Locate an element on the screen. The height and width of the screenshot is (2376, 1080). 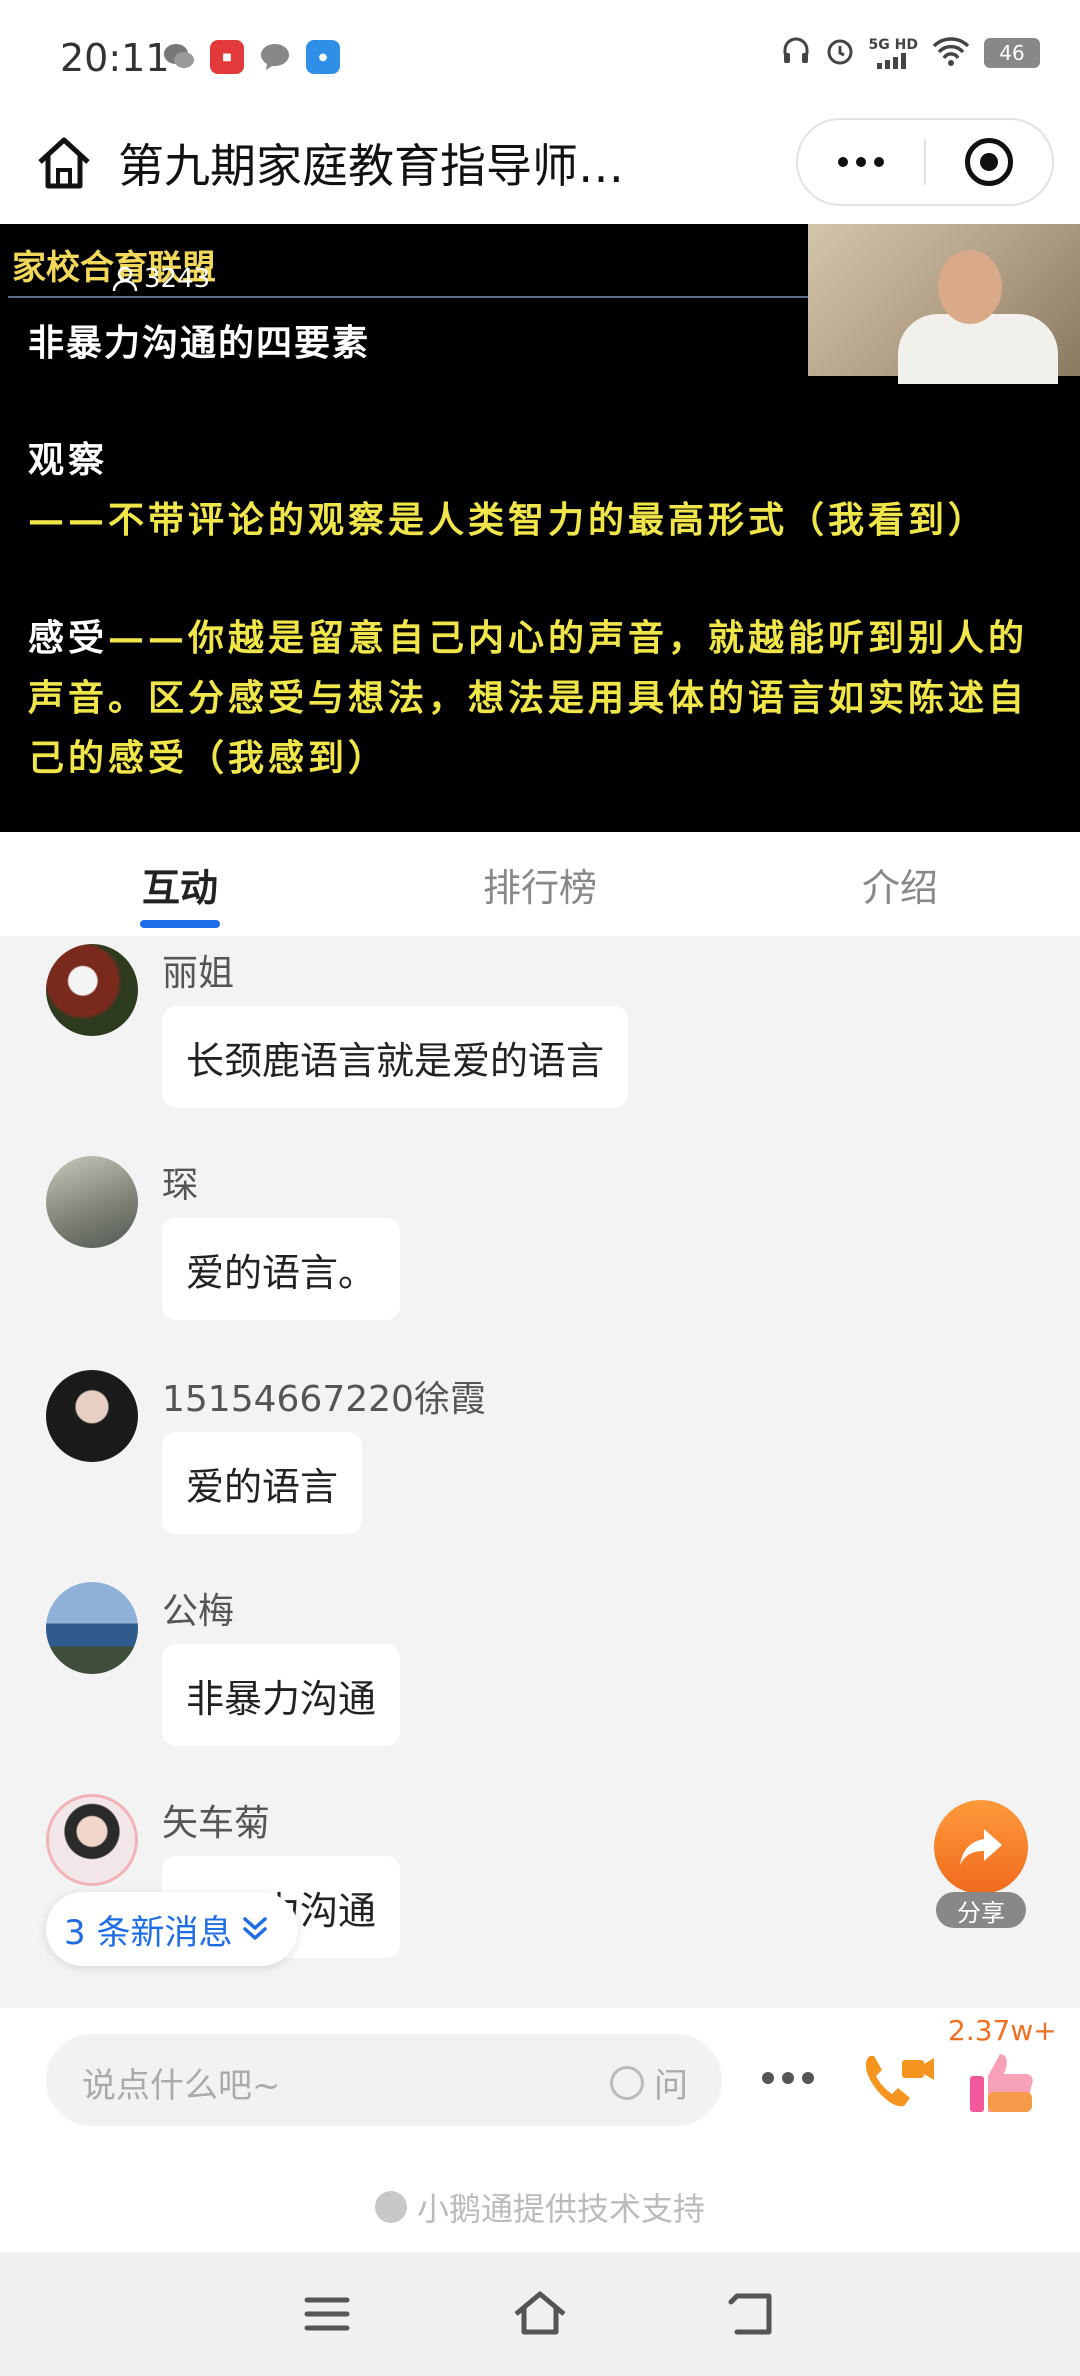
ask-label: 问 is located at coordinates (671, 2086).